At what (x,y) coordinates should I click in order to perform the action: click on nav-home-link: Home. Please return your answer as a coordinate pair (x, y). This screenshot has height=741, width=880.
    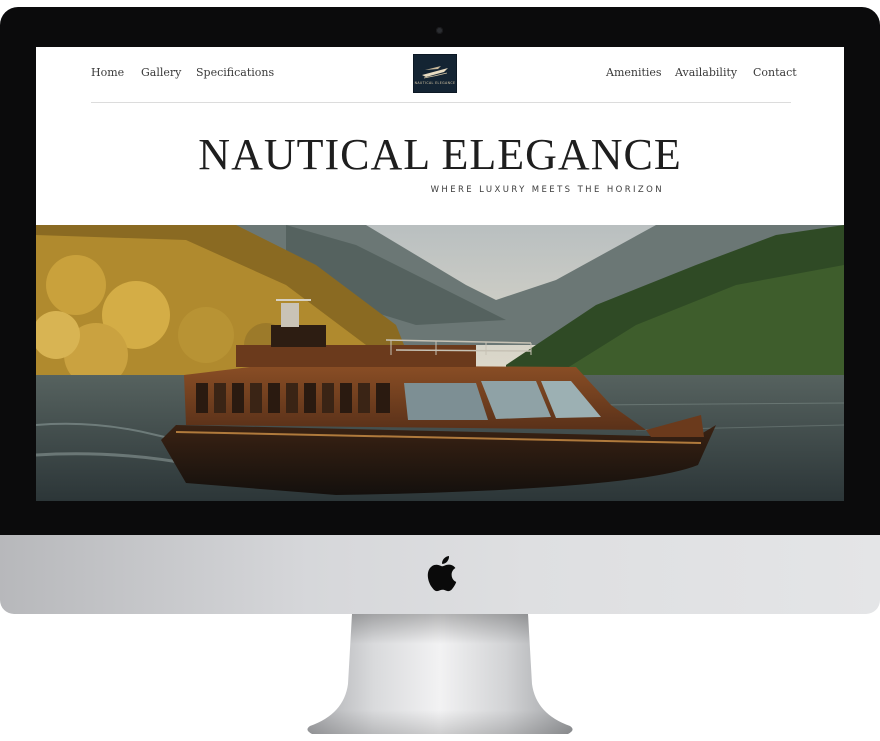
    Looking at the image, I should click on (107, 72).